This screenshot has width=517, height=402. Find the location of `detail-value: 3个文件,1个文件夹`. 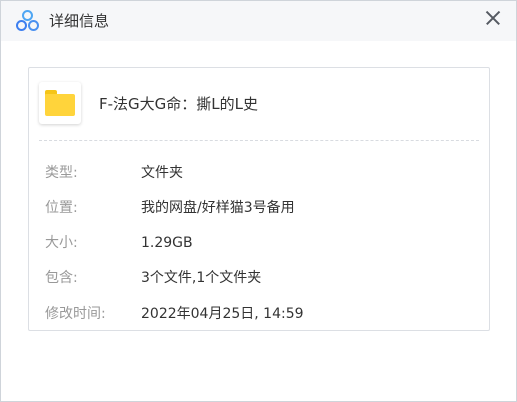

detail-value: 3个文件,1个文件夹 is located at coordinates (201, 278).